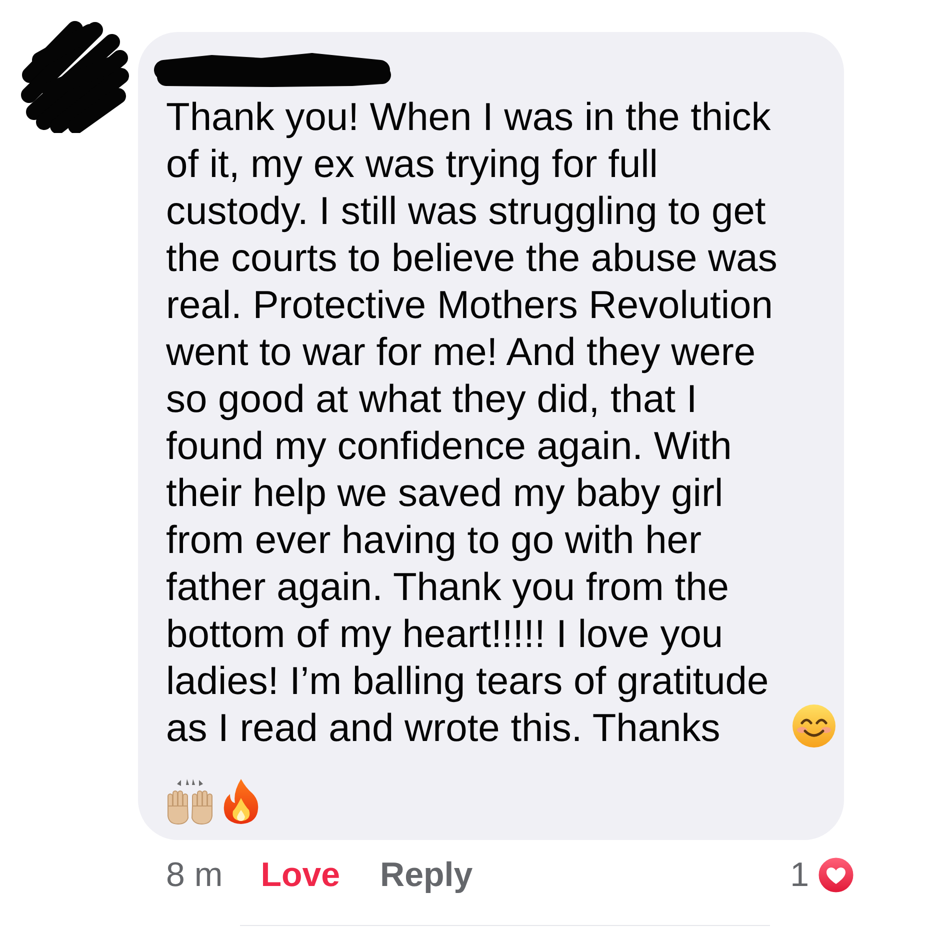 Image resolution: width=935 pixels, height=935 pixels. Describe the element at coordinates (241, 801) in the screenshot. I see `fire-icon` at that location.